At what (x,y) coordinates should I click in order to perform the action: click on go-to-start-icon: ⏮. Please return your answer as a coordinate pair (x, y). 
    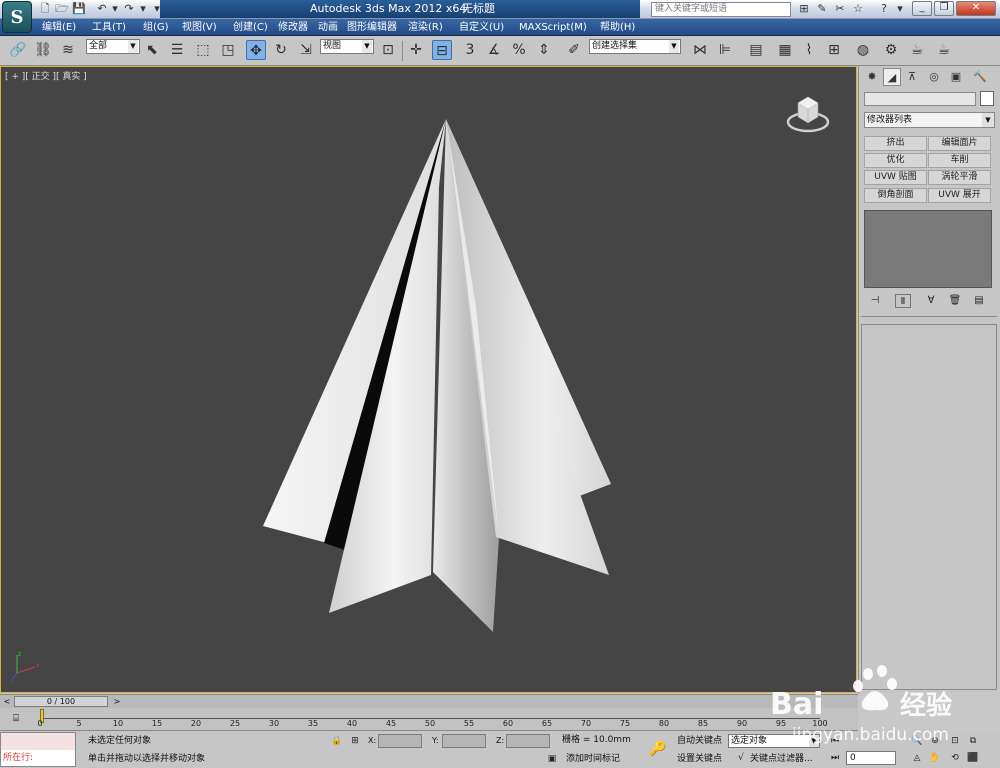
    Looking at the image, I should click on (835, 741).